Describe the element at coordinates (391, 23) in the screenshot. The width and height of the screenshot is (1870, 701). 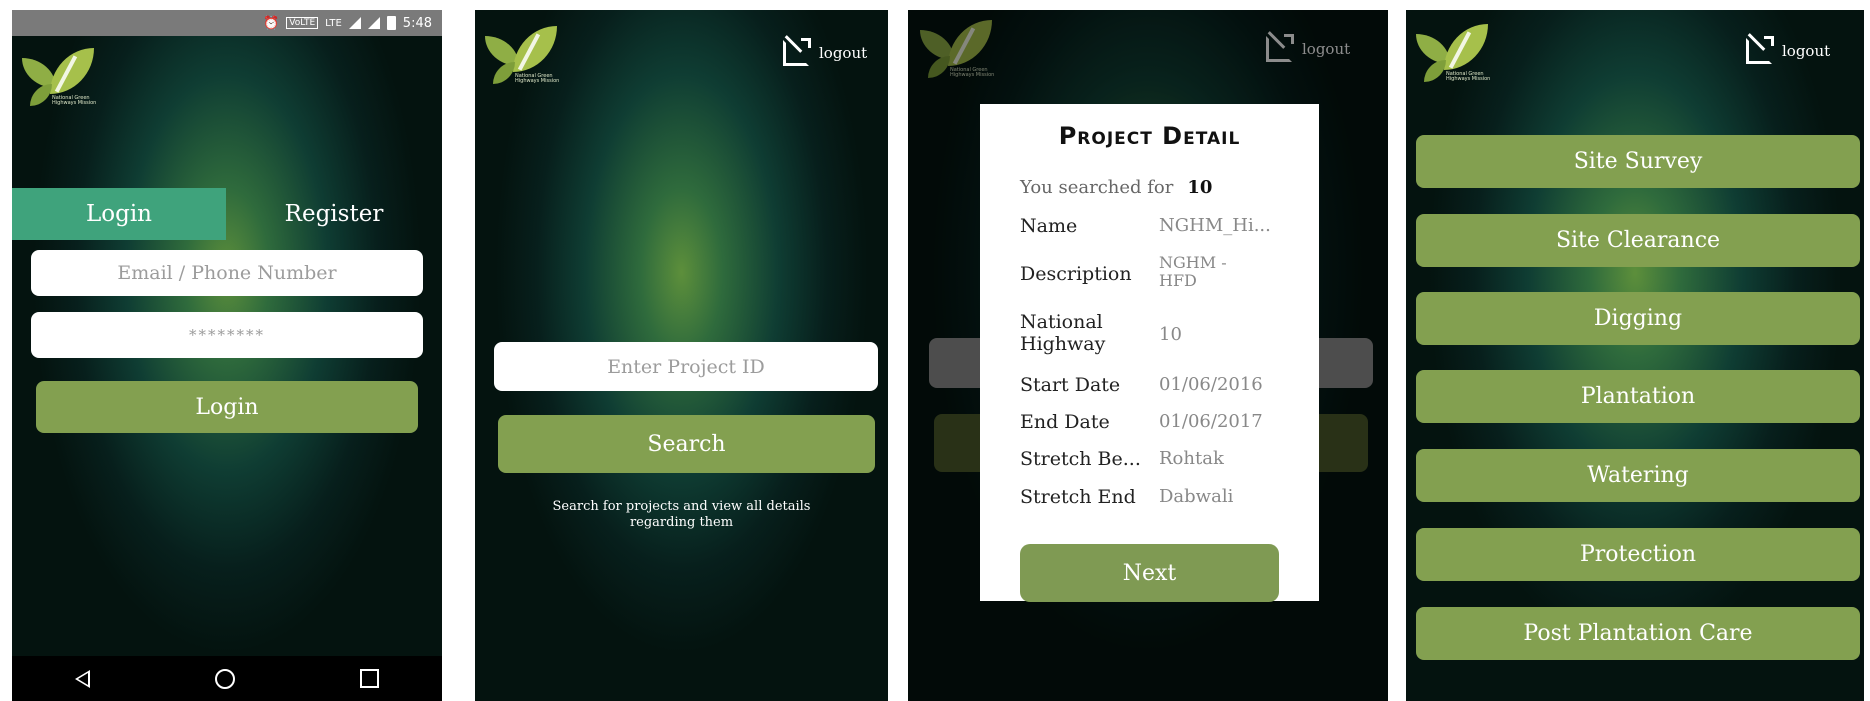
I see `battery-icon` at that location.